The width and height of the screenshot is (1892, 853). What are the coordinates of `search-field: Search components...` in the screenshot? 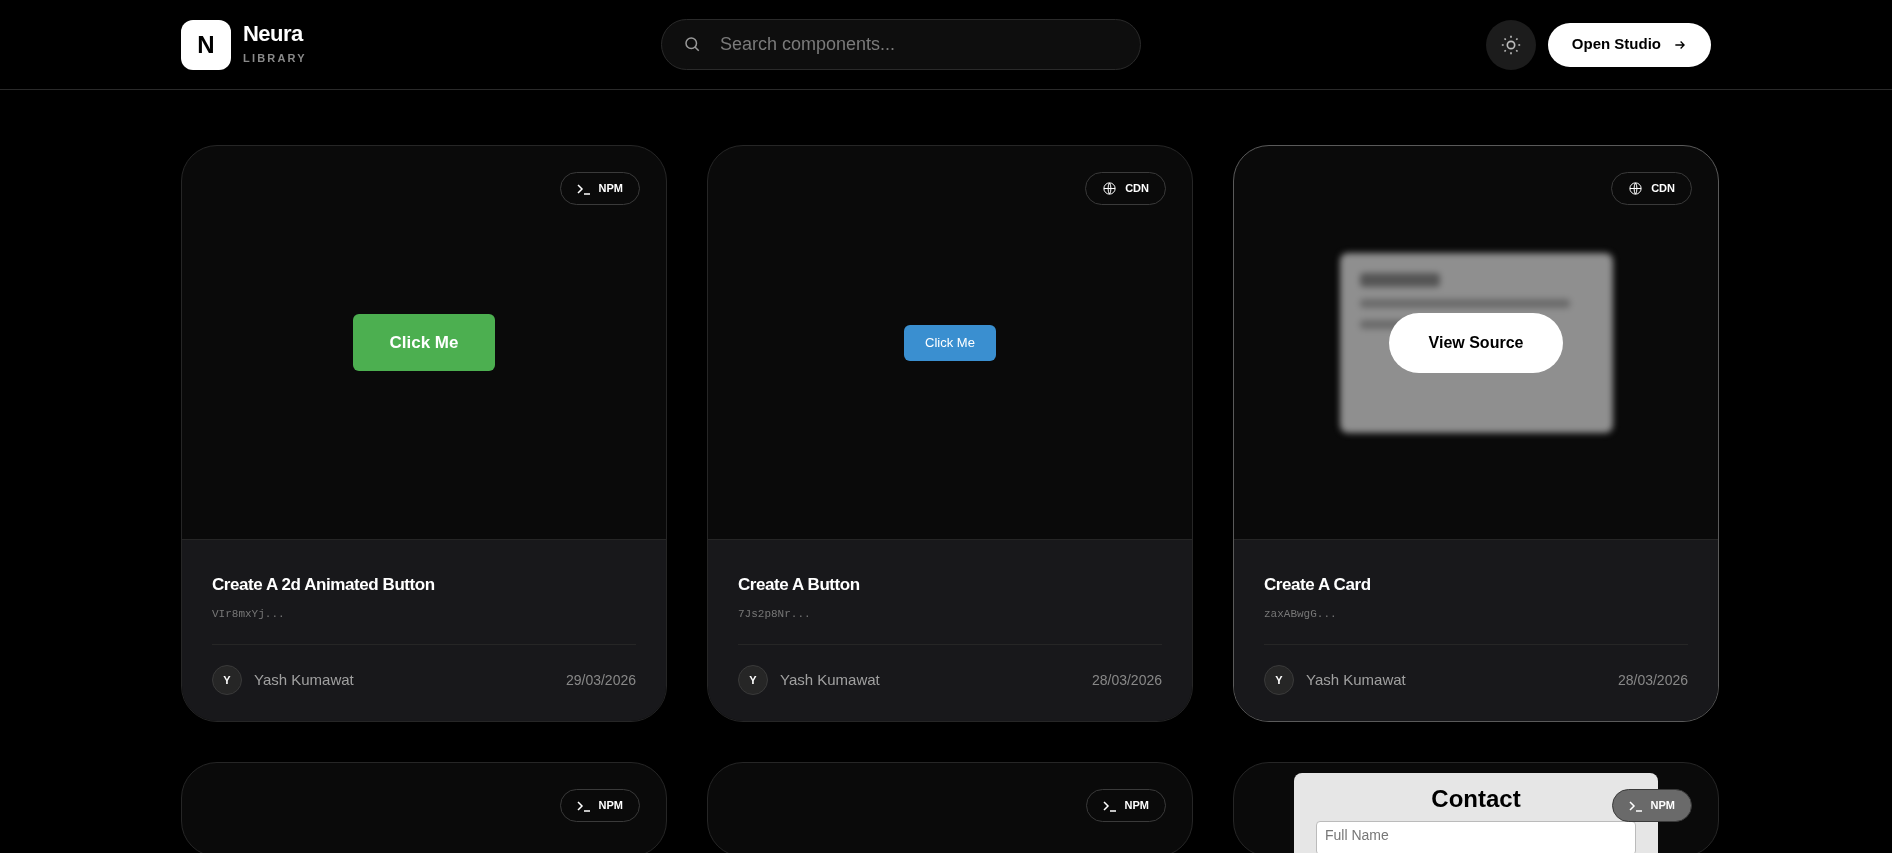 It's located at (901, 44).